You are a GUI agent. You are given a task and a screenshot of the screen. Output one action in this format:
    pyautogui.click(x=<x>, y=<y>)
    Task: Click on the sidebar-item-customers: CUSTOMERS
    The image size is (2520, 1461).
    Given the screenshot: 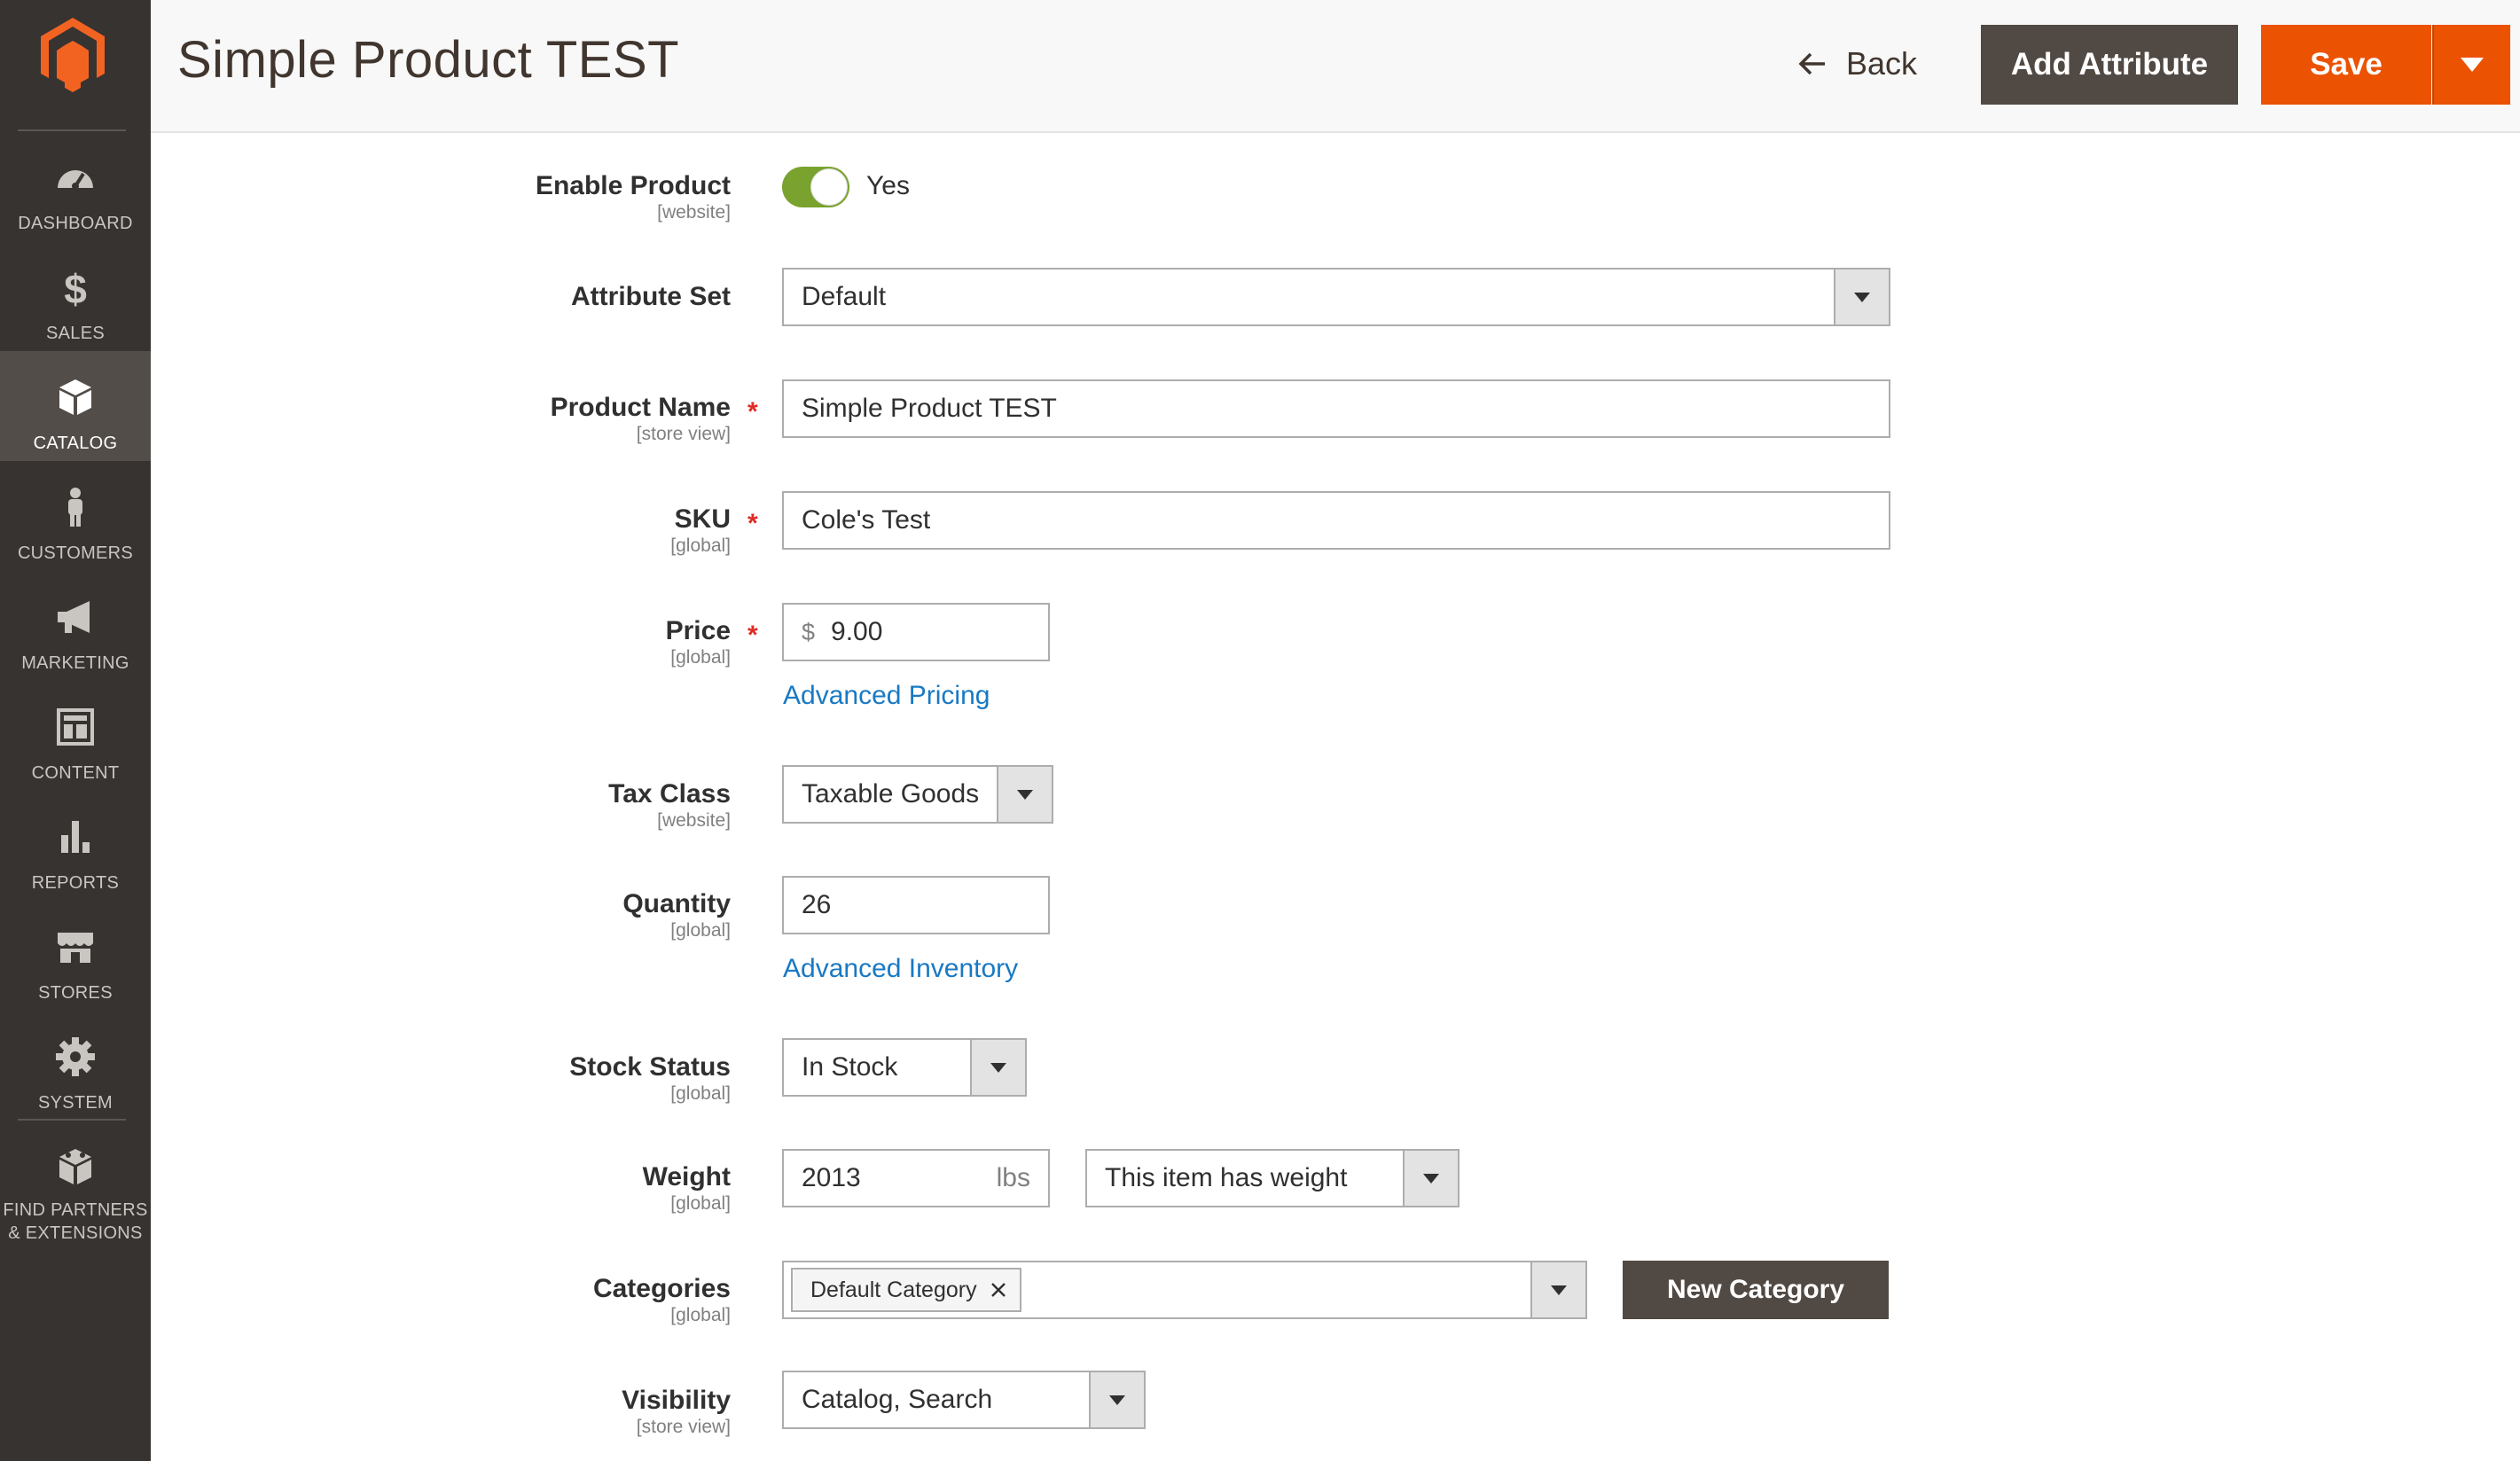 What is the action you would take?
    pyautogui.click(x=75, y=516)
    